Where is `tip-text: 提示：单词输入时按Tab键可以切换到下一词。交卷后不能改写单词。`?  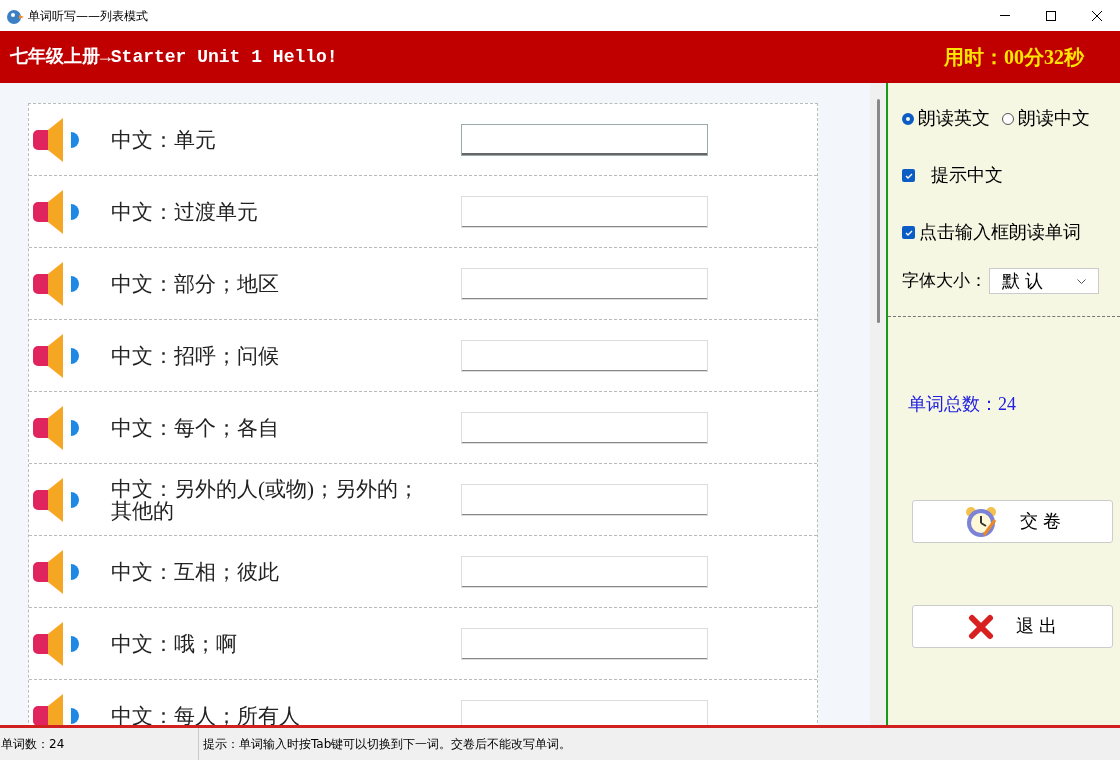
tip-text: 提示：单词输入时按Tab键可以切换到下一词。交卷后不能改写单词。 is located at coordinates (385, 744).